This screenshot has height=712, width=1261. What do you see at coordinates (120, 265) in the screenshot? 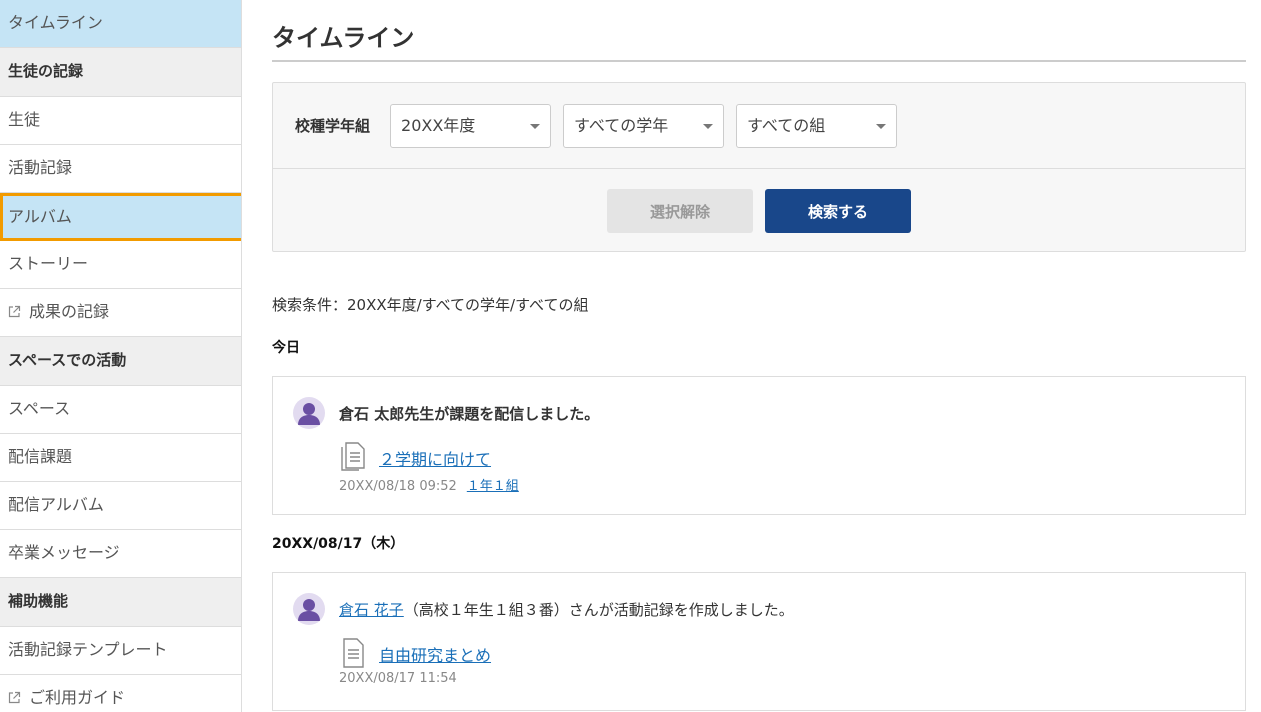
I see `sidebar-item-story: ストーリー` at bounding box center [120, 265].